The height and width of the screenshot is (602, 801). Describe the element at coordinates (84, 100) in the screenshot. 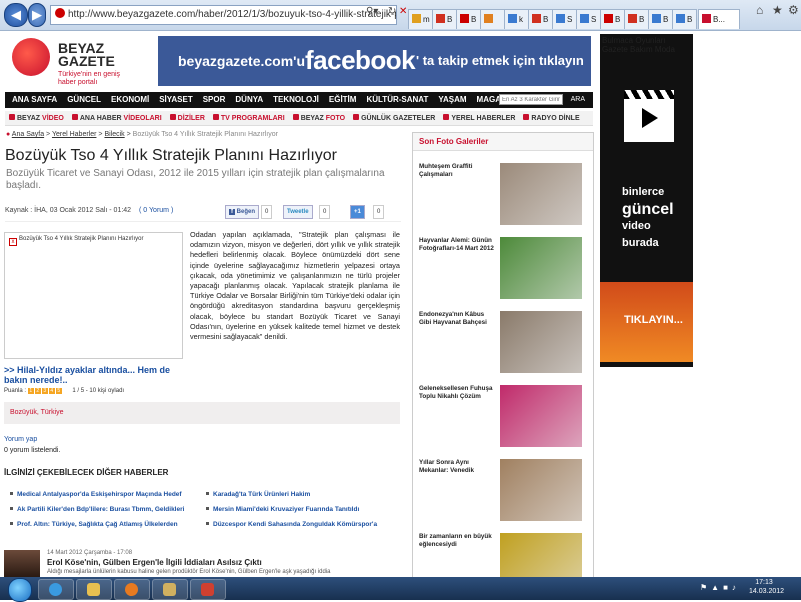

I see `nav-item: GÜNCEL` at that location.